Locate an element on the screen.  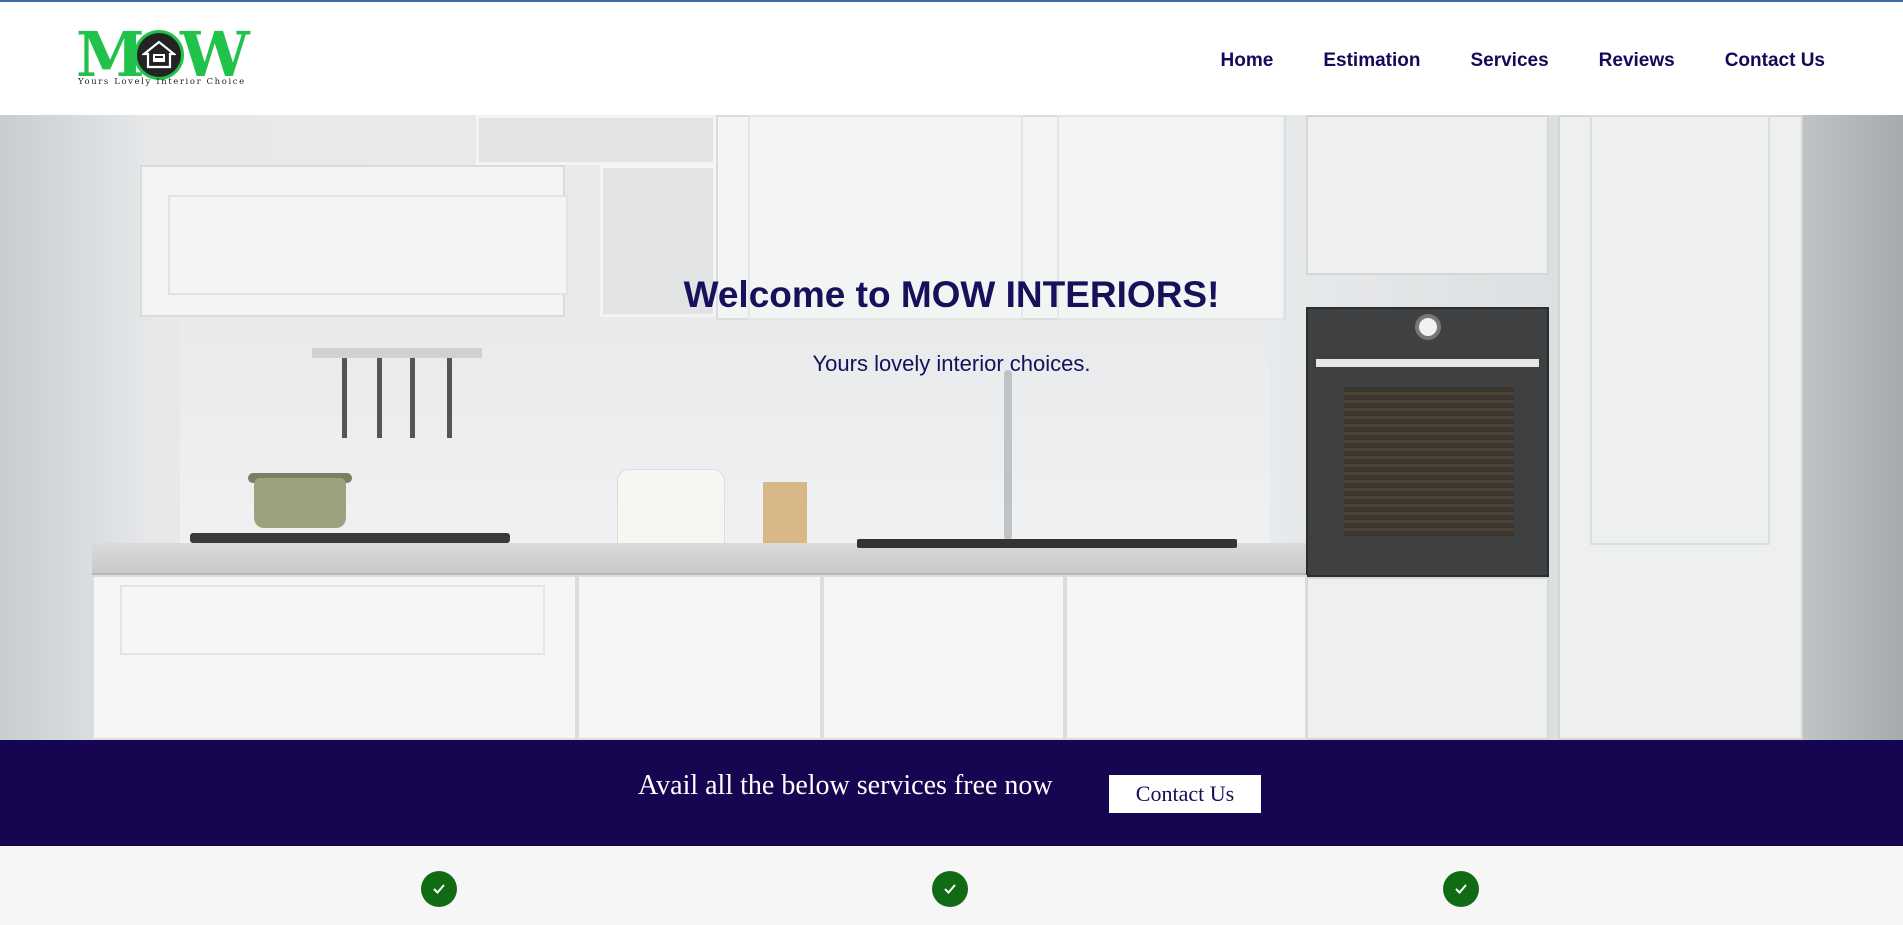
logo-letter-w: W is located at coordinates (215, 54).